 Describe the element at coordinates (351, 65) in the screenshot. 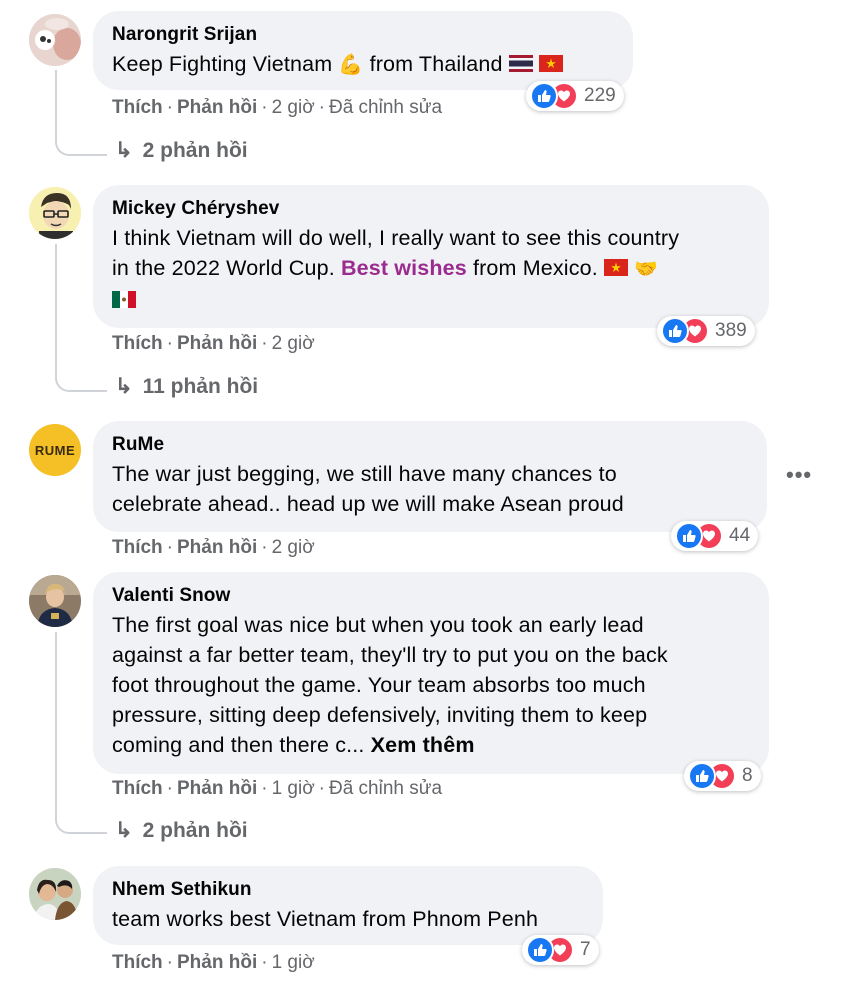

I see `flexed-biceps-icon: 💪` at that location.